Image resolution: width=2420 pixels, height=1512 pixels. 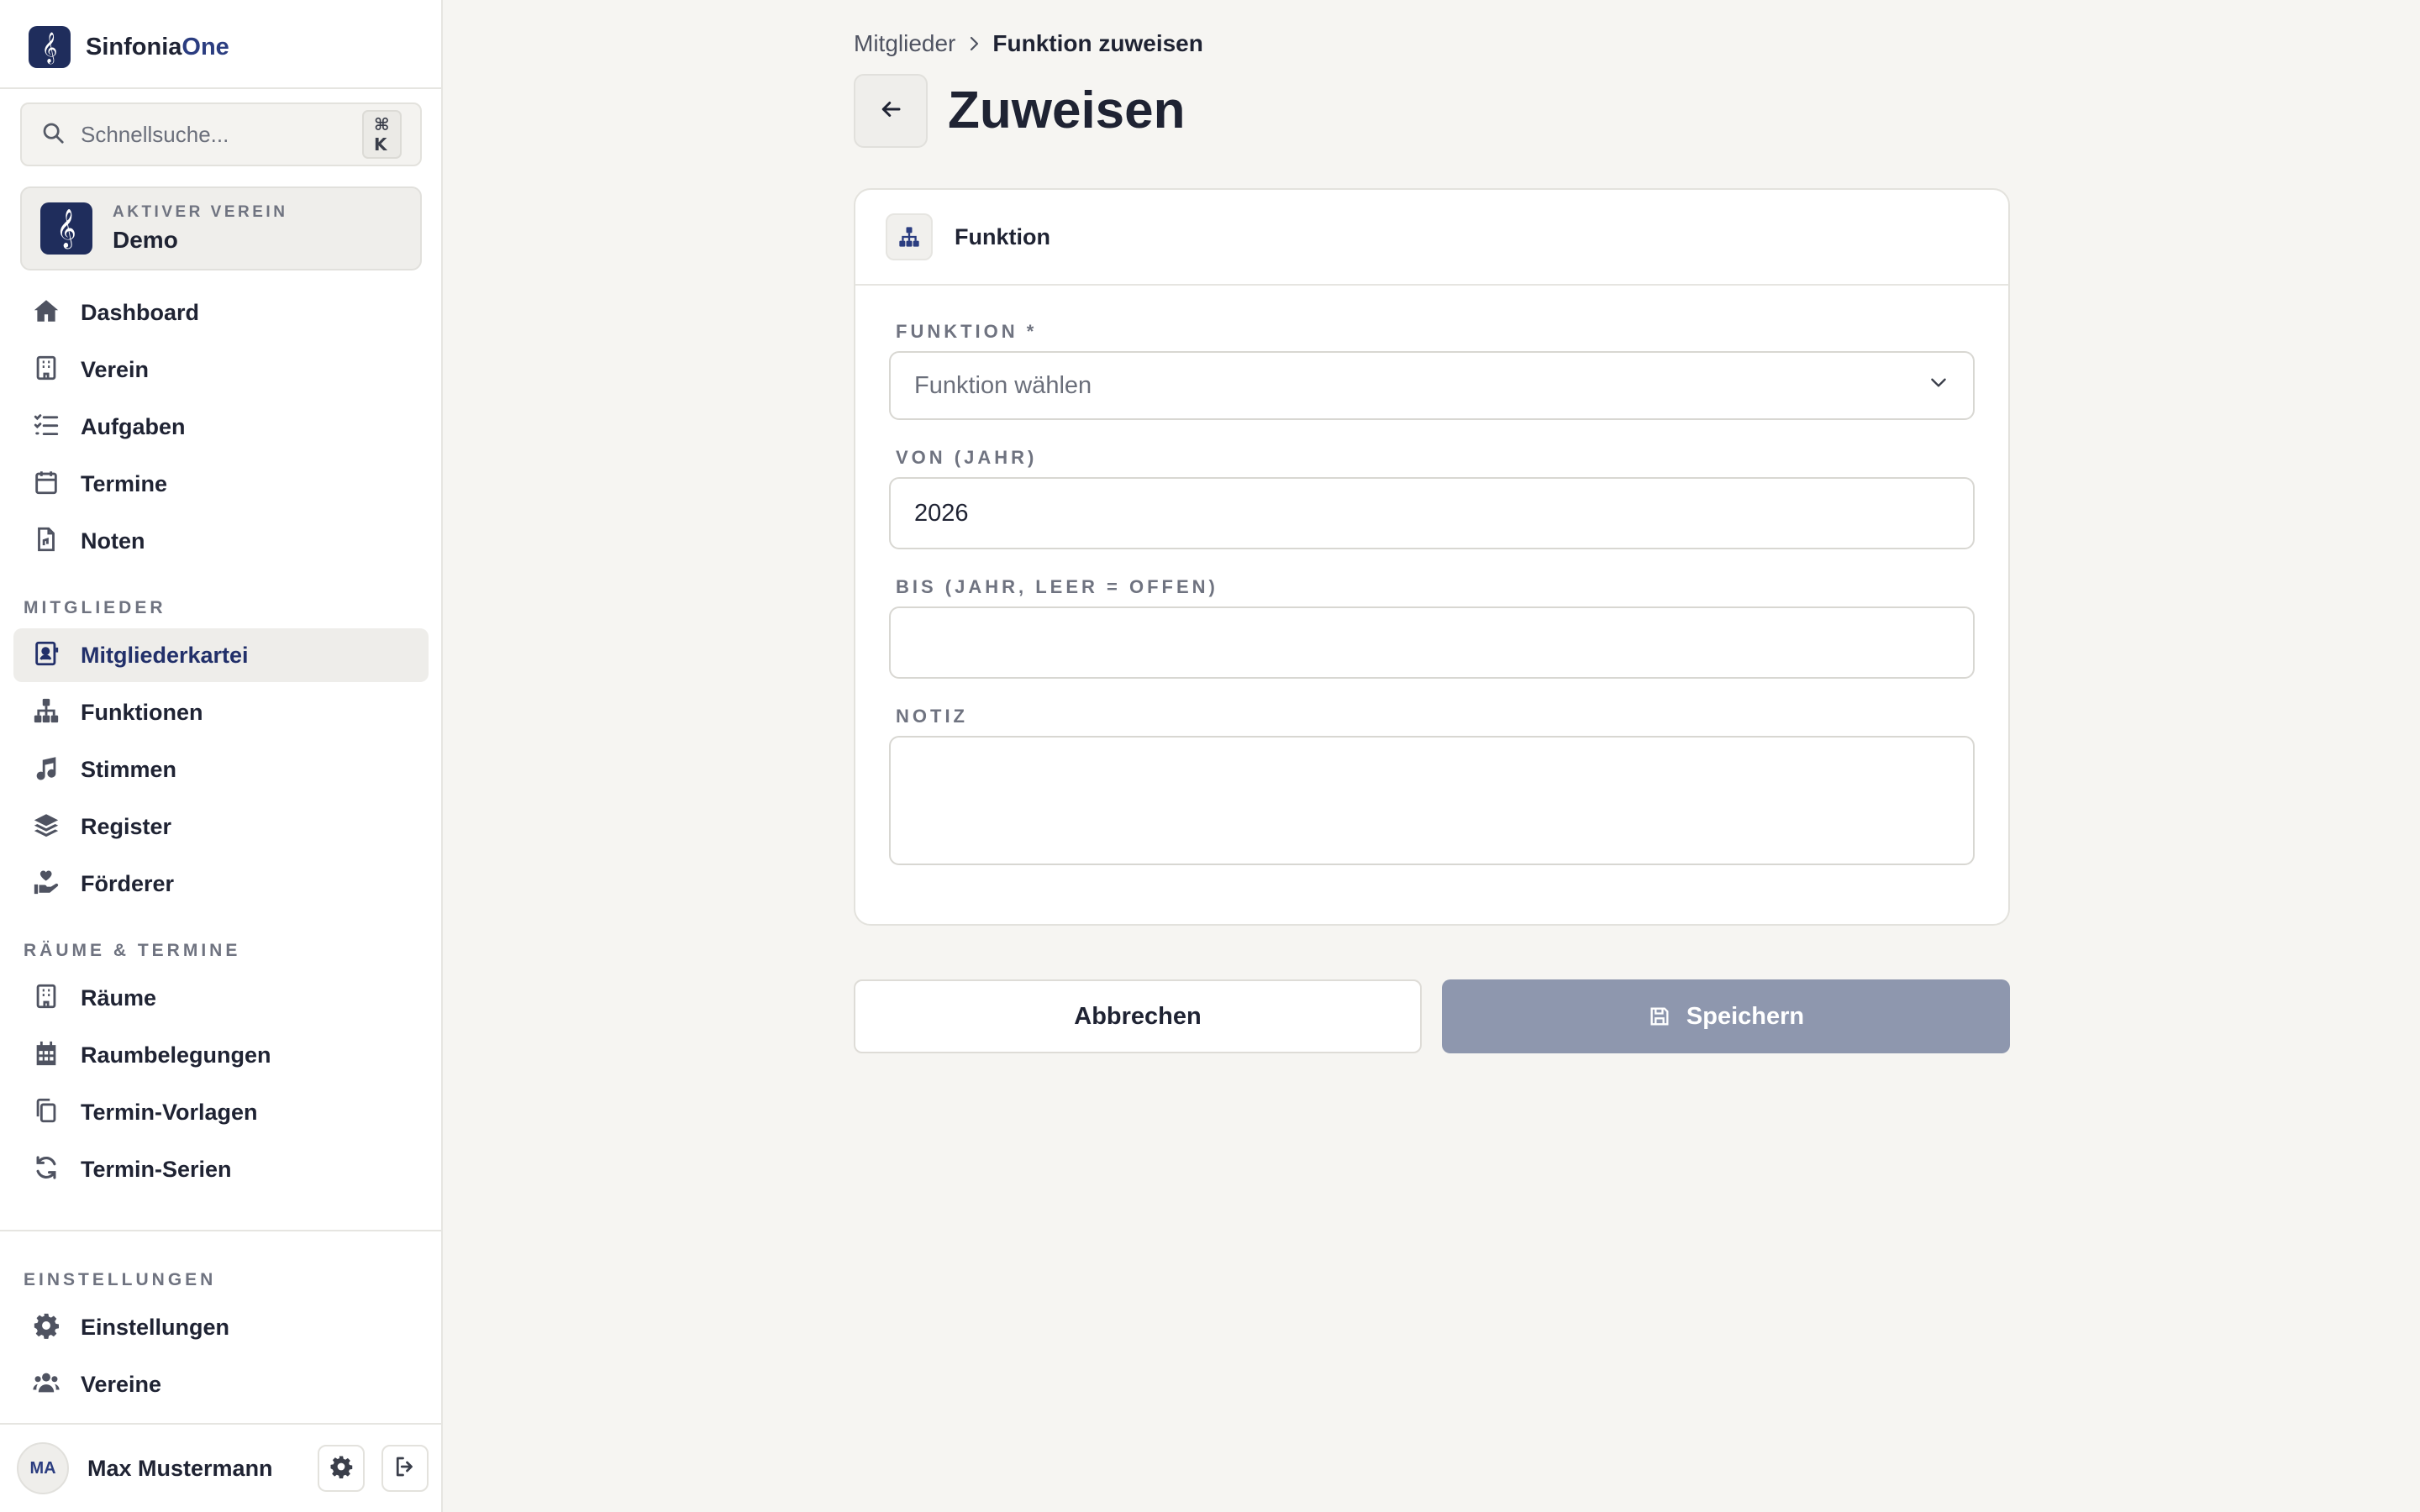 I want to click on calendar-icon, so click(x=46, y=484).